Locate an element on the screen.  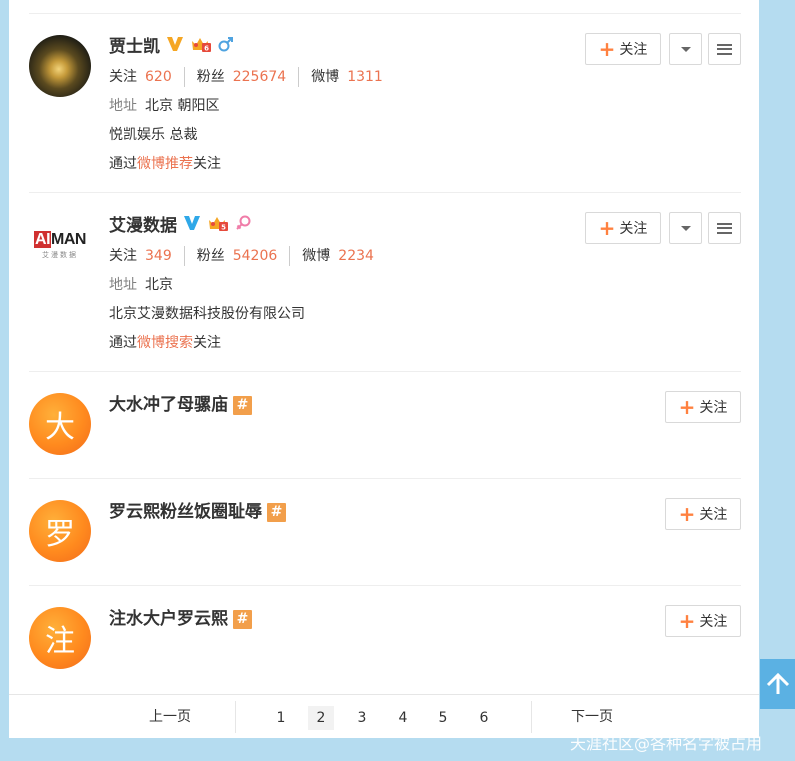
back-to-top-button is located at coordinates (777, 684).